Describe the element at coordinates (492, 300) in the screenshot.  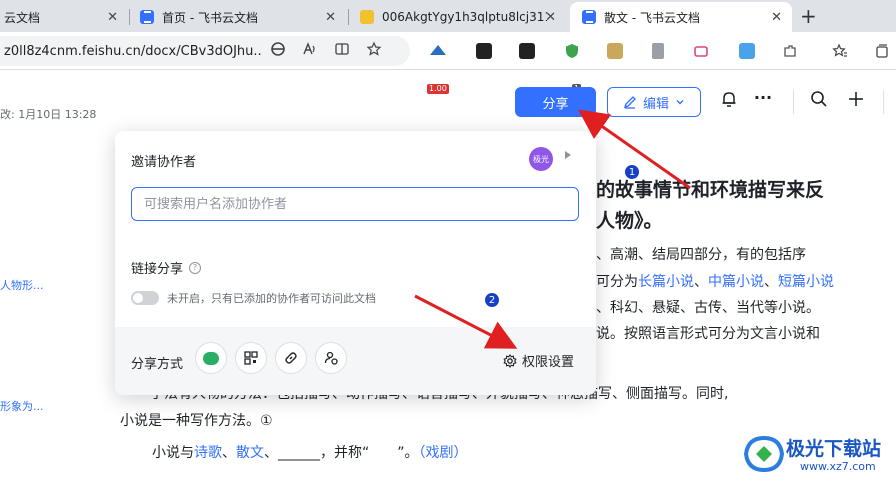
I see `annotation-marker-2: 2` at that location.